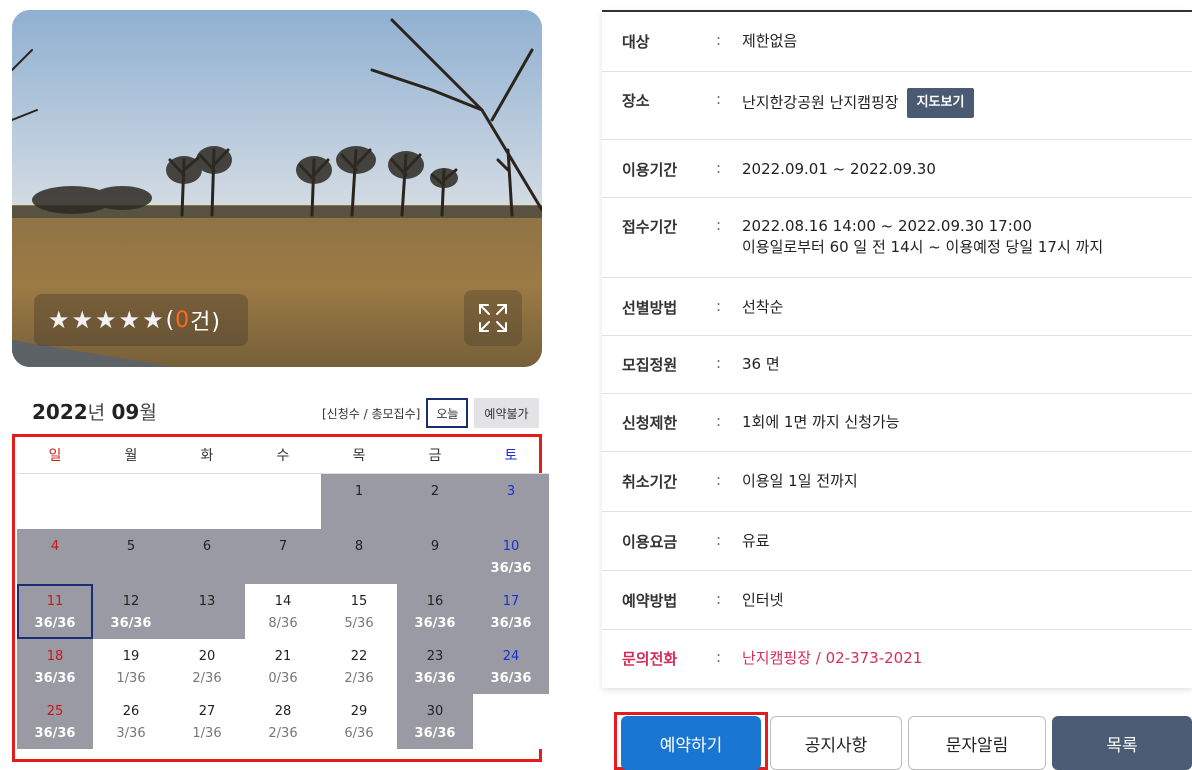 Image resolution: width=1192 pixels, height=770 pixels. I want to click on period-label: 이용기간, so click(650, 170).